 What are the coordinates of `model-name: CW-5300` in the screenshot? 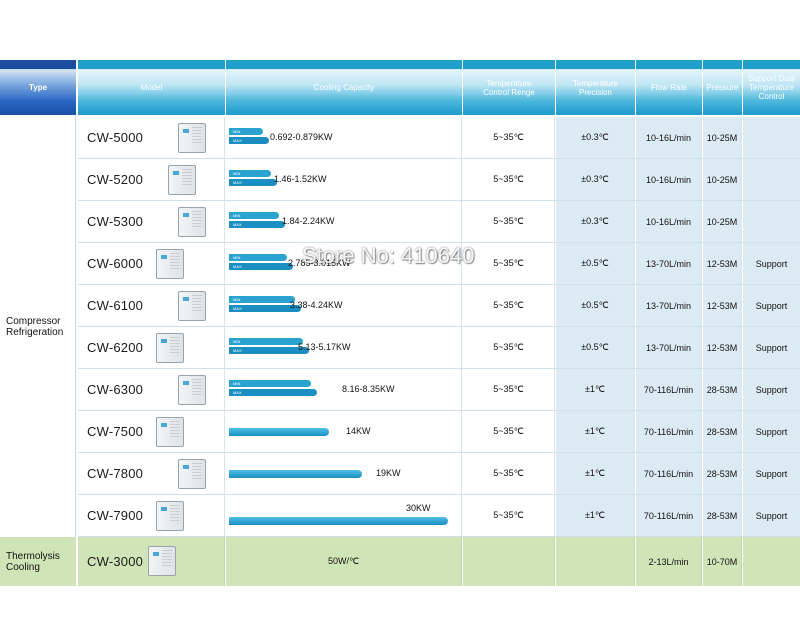 It's located at (115, 221).